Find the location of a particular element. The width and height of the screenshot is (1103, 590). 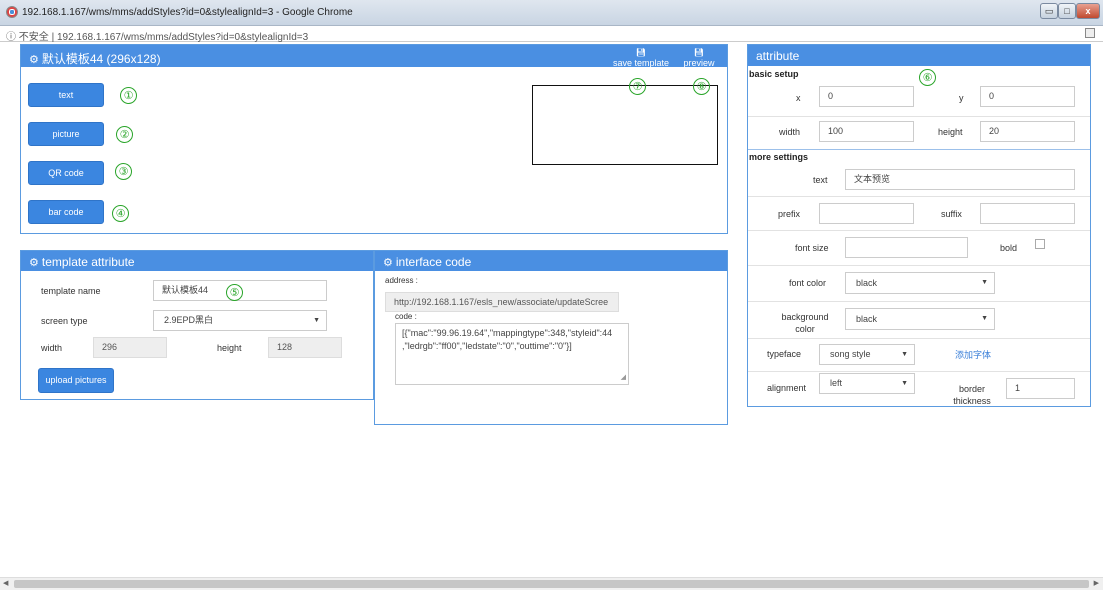

add-picture-button: picture is located at coordinates (66, 134).